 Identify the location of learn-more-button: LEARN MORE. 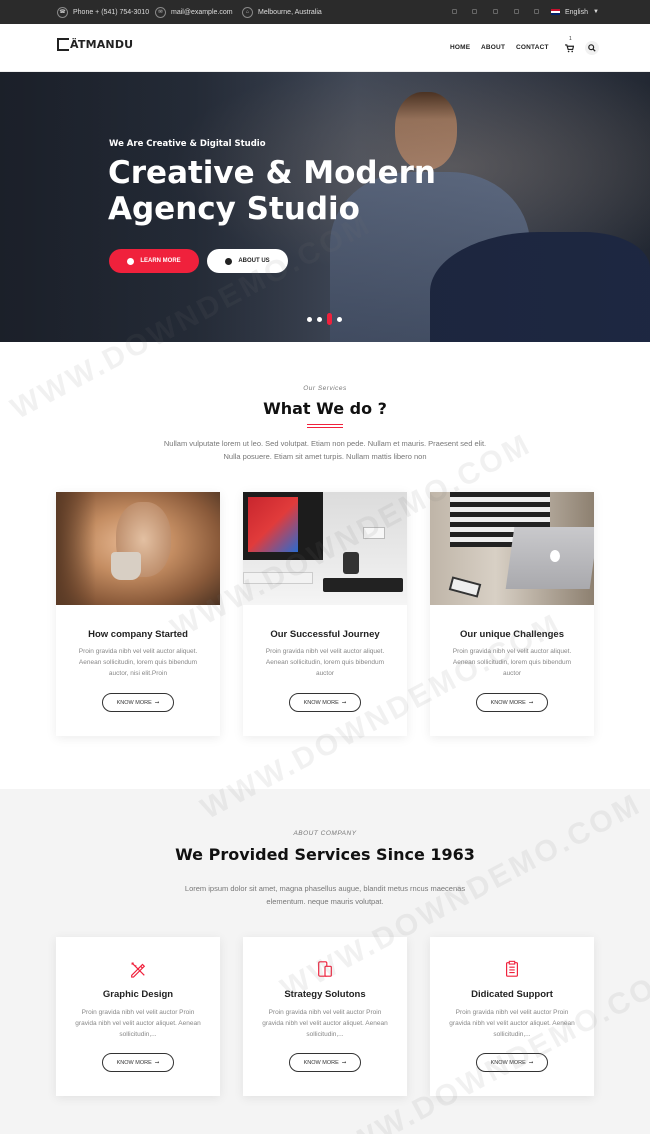
(154, 261).